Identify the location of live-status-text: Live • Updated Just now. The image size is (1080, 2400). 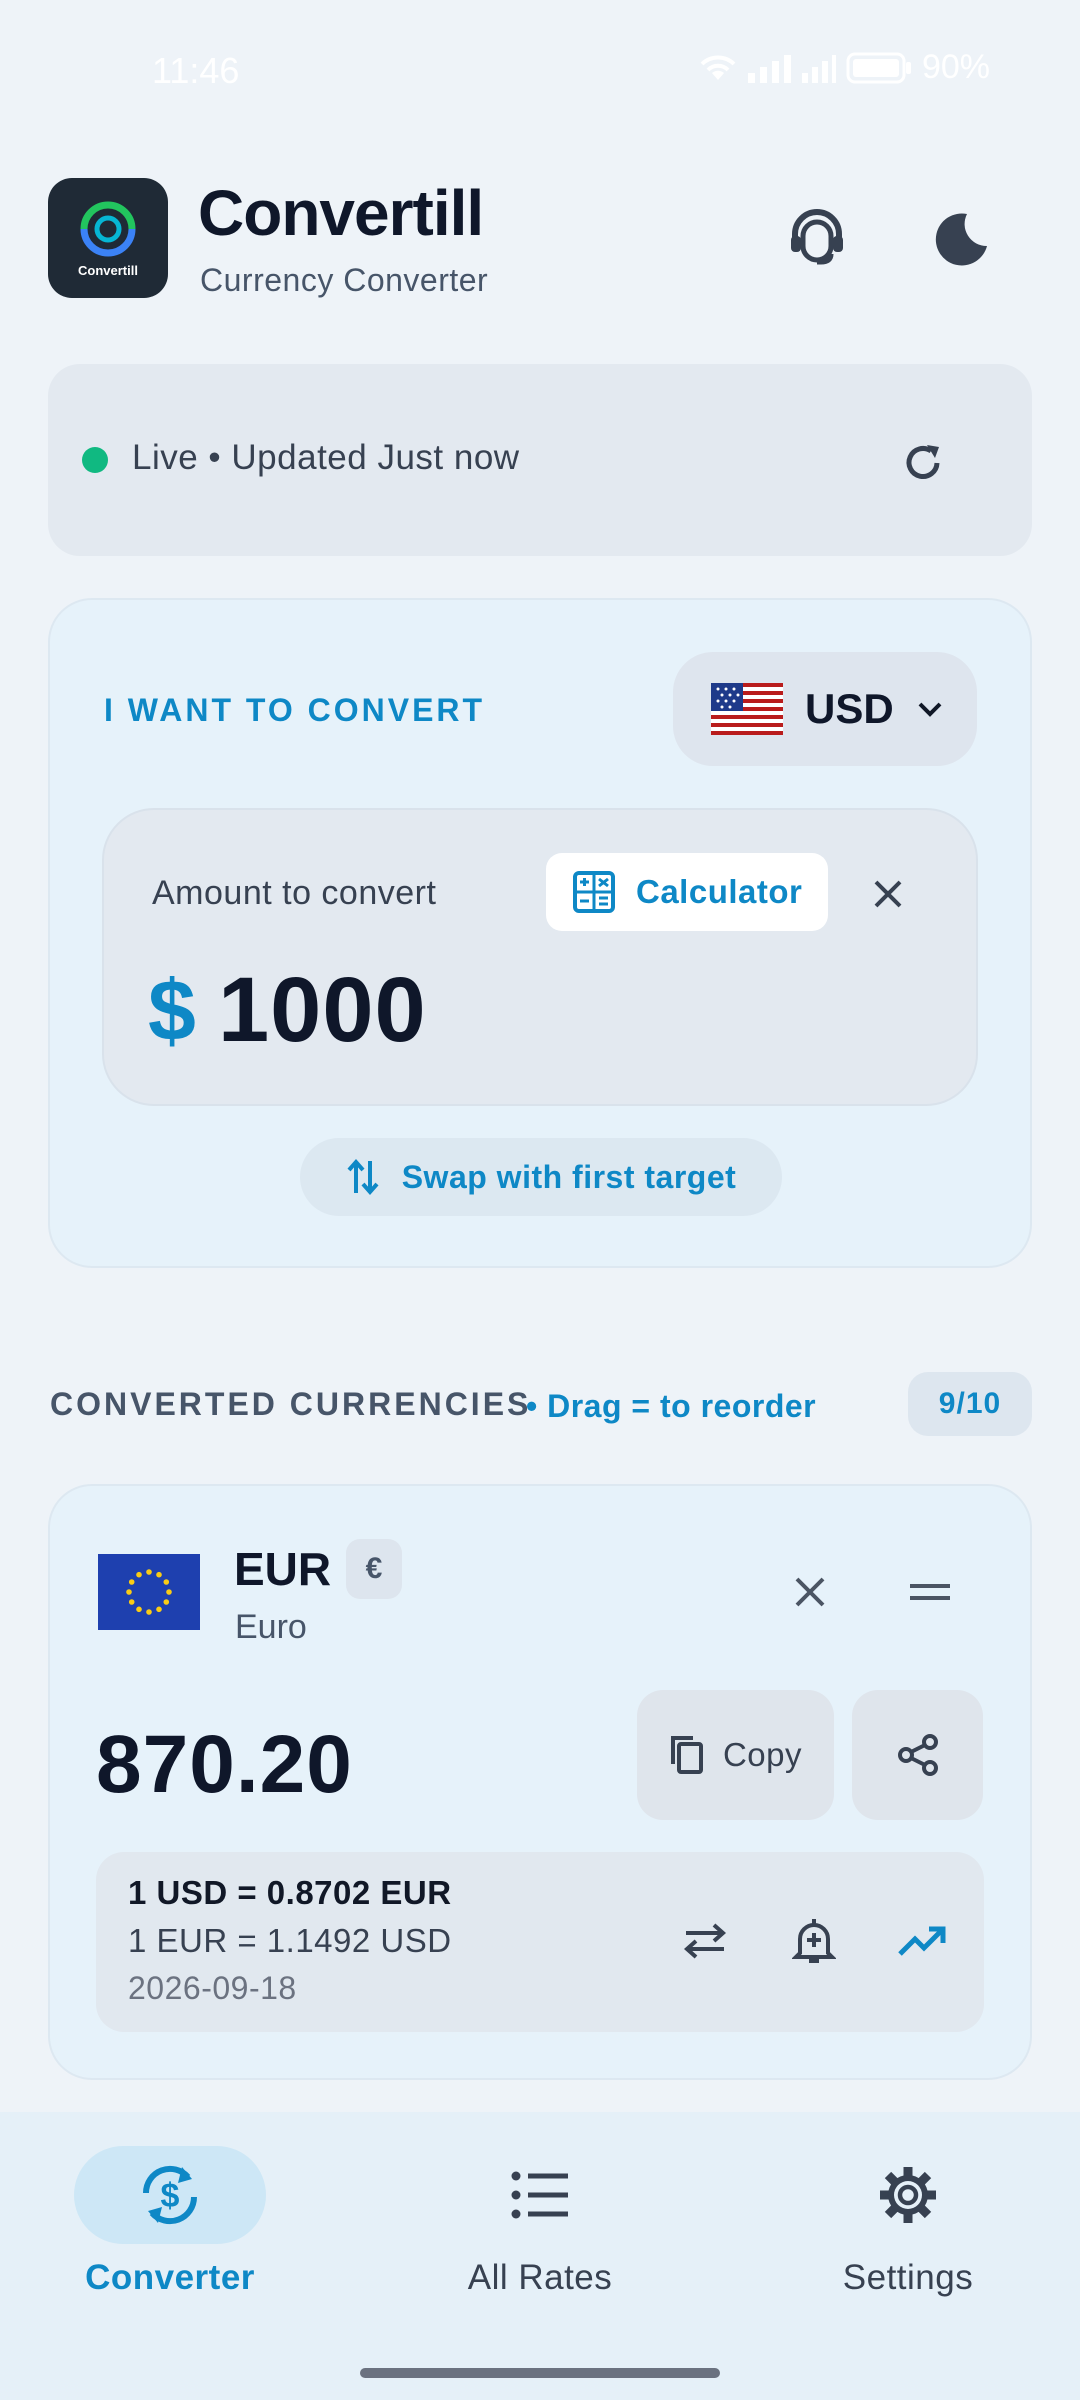
(326, 457).